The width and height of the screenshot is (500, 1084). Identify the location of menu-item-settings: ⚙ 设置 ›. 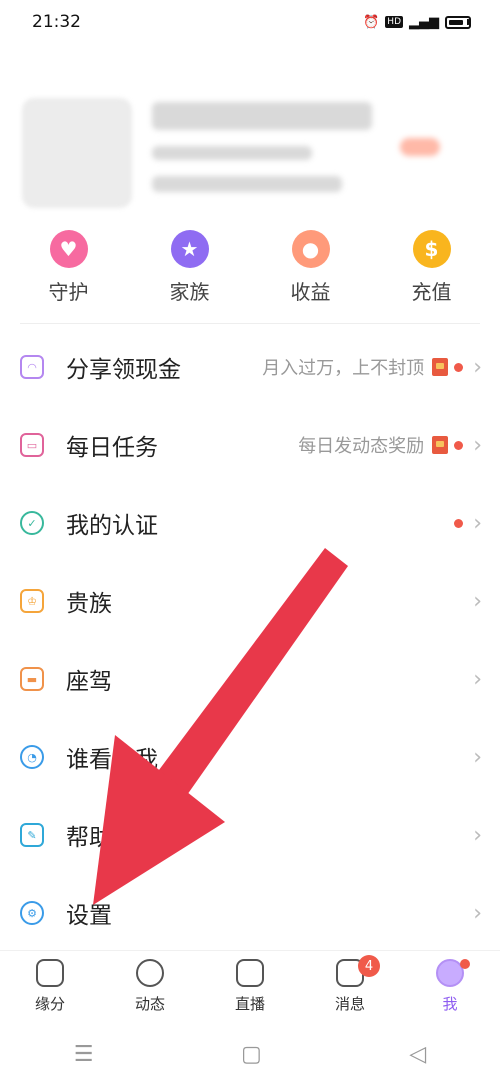
(250, 913).